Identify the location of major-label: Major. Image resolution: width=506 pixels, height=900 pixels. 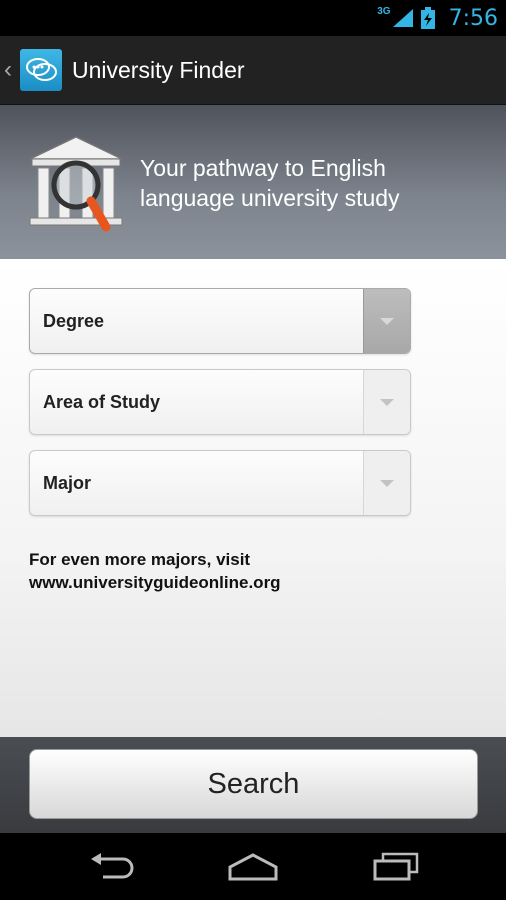
(67, 483).